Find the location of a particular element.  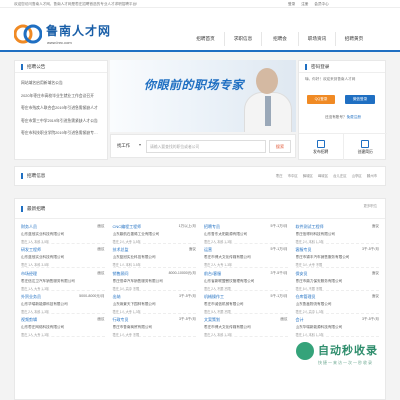

more-jobs-link: 更多职位 is located at coordinates (370, 205).